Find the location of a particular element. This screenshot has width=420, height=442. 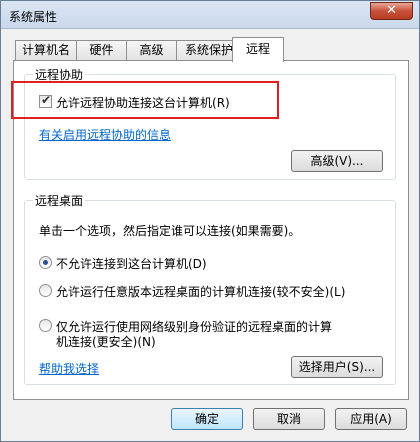

radio-deny-connections is located at coordinates (45, 262).